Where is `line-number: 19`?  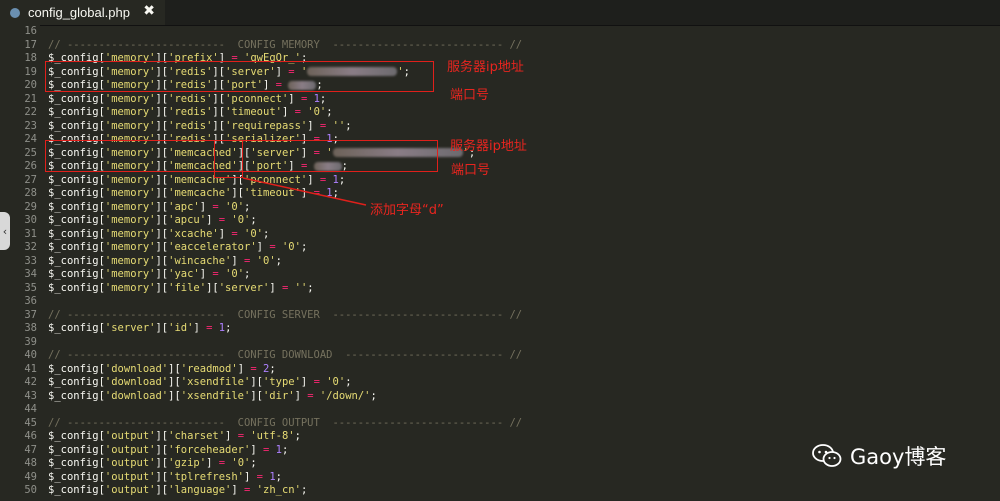
line-number: 19 is located at coordinates (30, 71).